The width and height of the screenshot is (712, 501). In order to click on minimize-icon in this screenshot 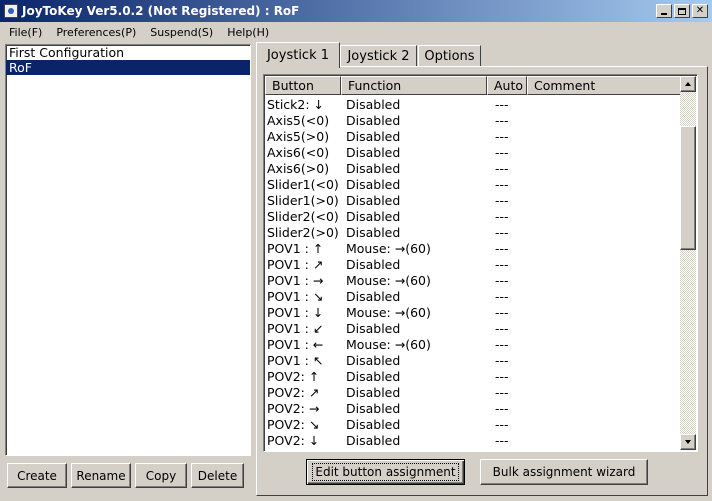, I will do `click(664, 14)`.